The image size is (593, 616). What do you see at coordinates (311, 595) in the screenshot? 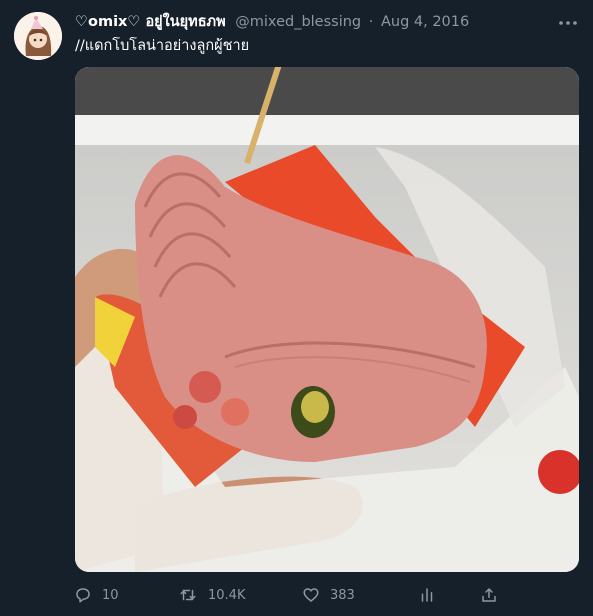
I see `heart-icon` at bounding box center [311, 595].